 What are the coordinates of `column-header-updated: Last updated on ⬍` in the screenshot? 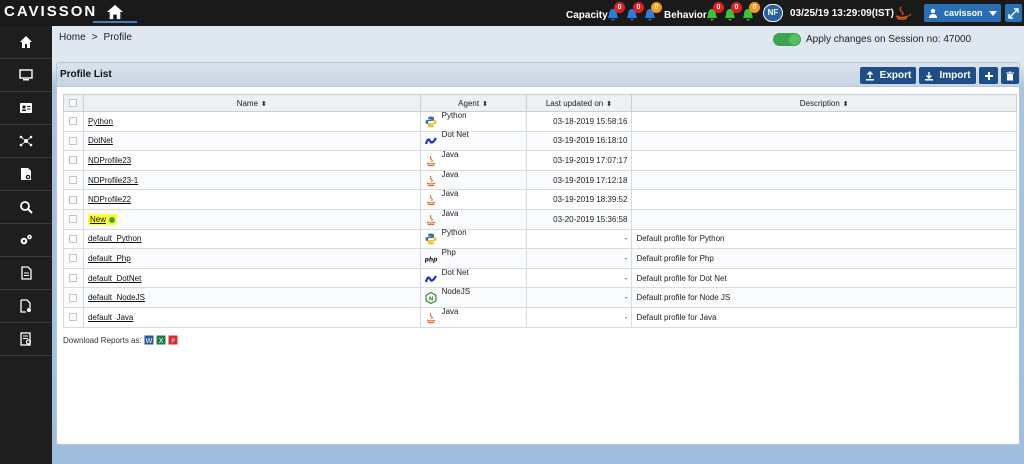 It's located at (579, 103).